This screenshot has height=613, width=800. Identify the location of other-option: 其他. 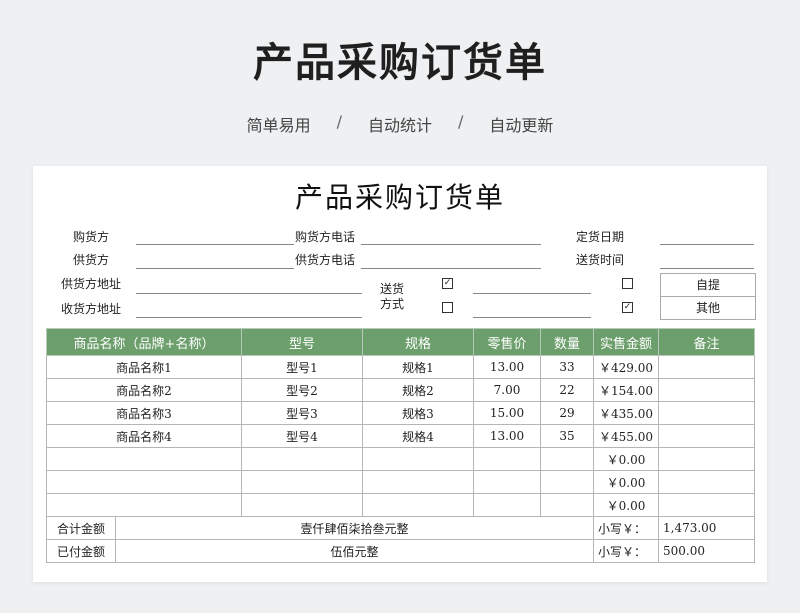
(708, 308).